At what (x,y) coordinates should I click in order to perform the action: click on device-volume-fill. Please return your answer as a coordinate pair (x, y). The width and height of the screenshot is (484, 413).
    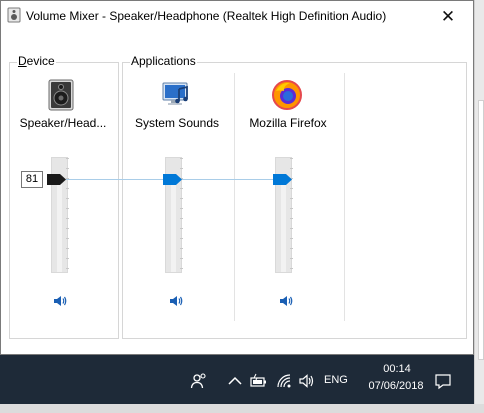
    Looking at the image, I should click on (59, 225).